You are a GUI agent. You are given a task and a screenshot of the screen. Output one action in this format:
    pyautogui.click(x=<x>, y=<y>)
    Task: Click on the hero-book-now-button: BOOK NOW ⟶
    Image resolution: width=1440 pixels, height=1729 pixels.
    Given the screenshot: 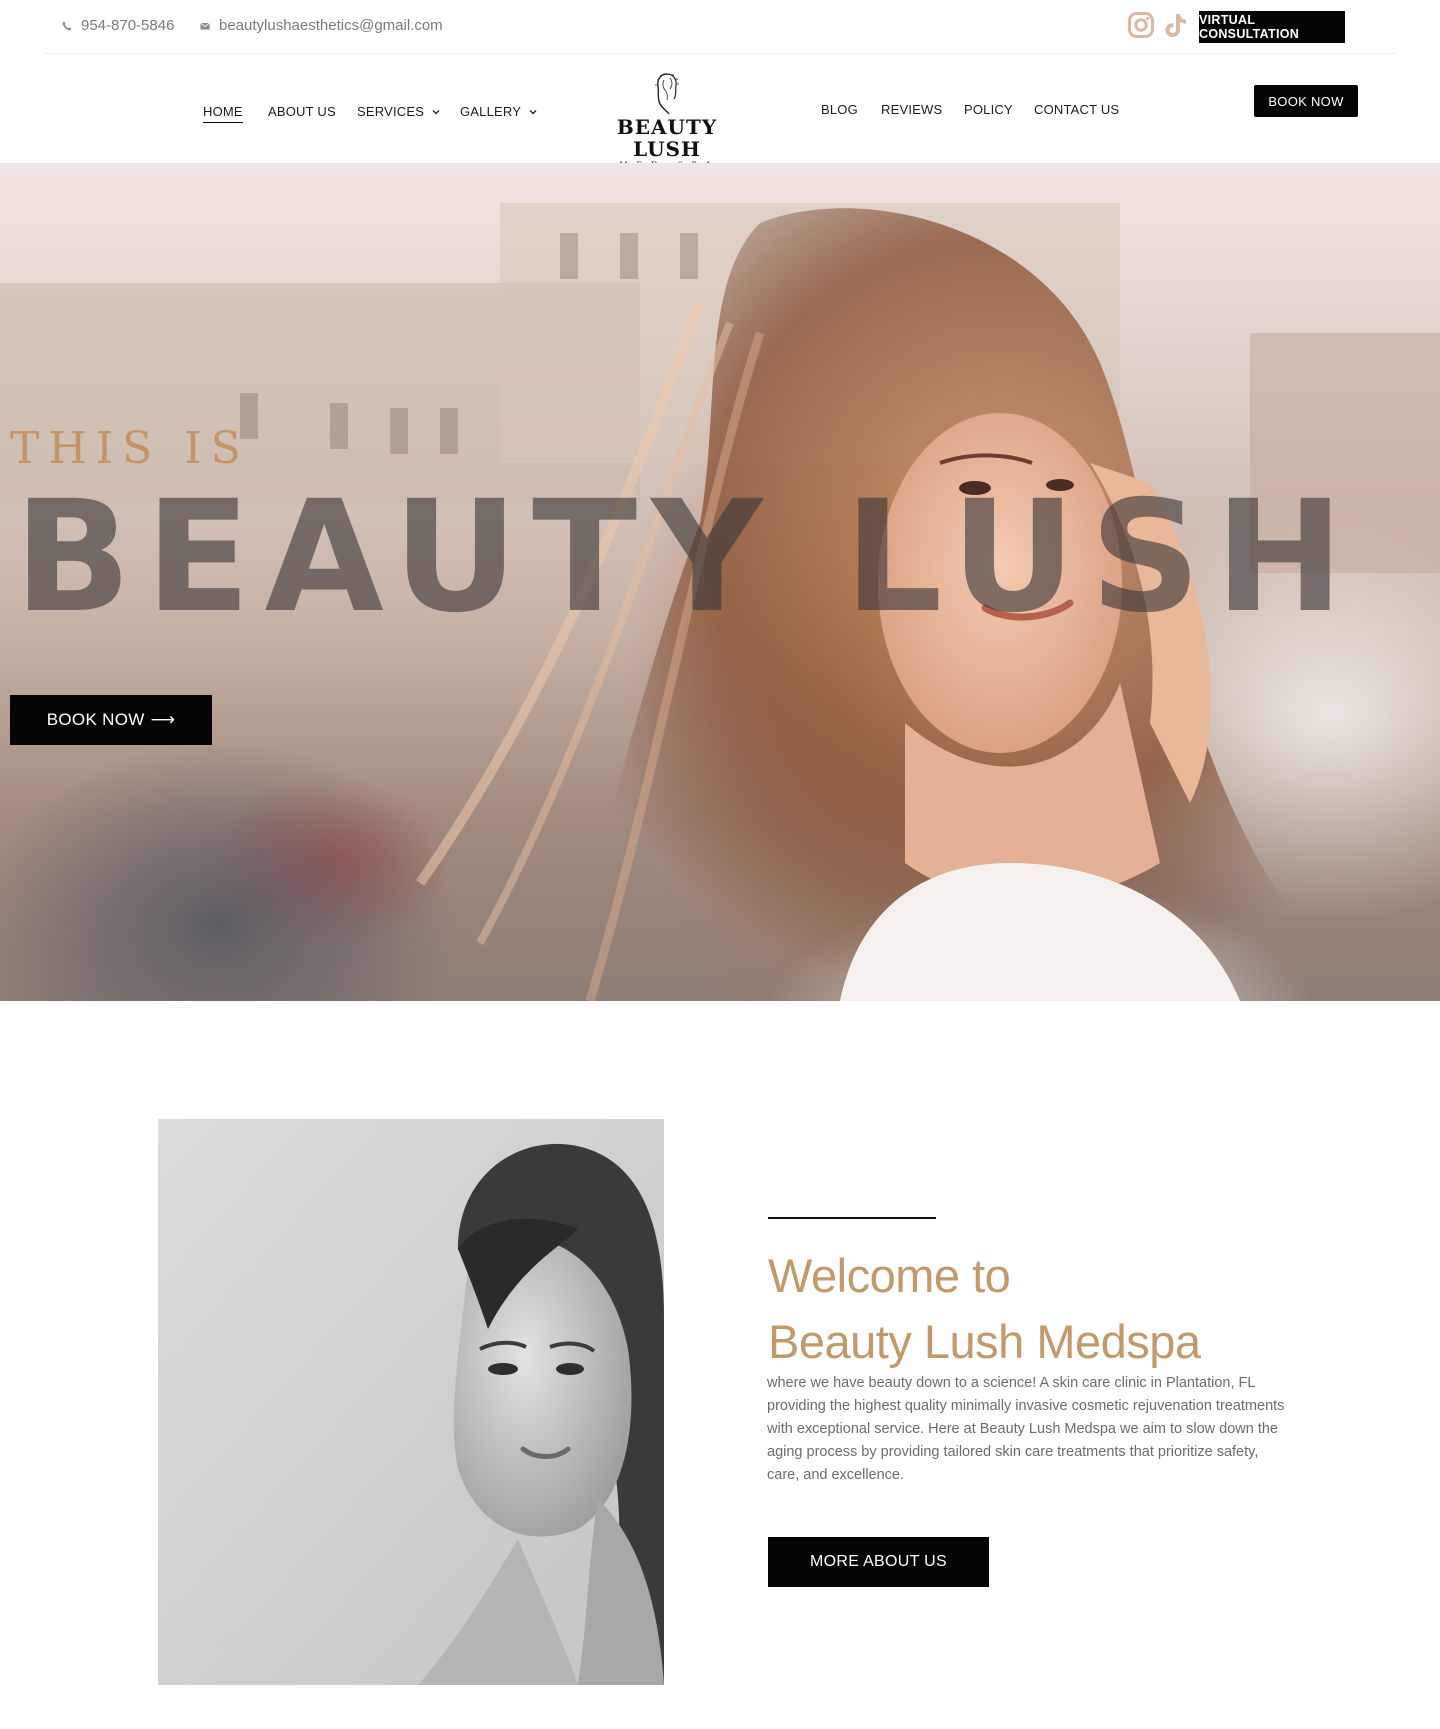 What is the action you would take?
    pyautogui.click(x=111, y=720)
    